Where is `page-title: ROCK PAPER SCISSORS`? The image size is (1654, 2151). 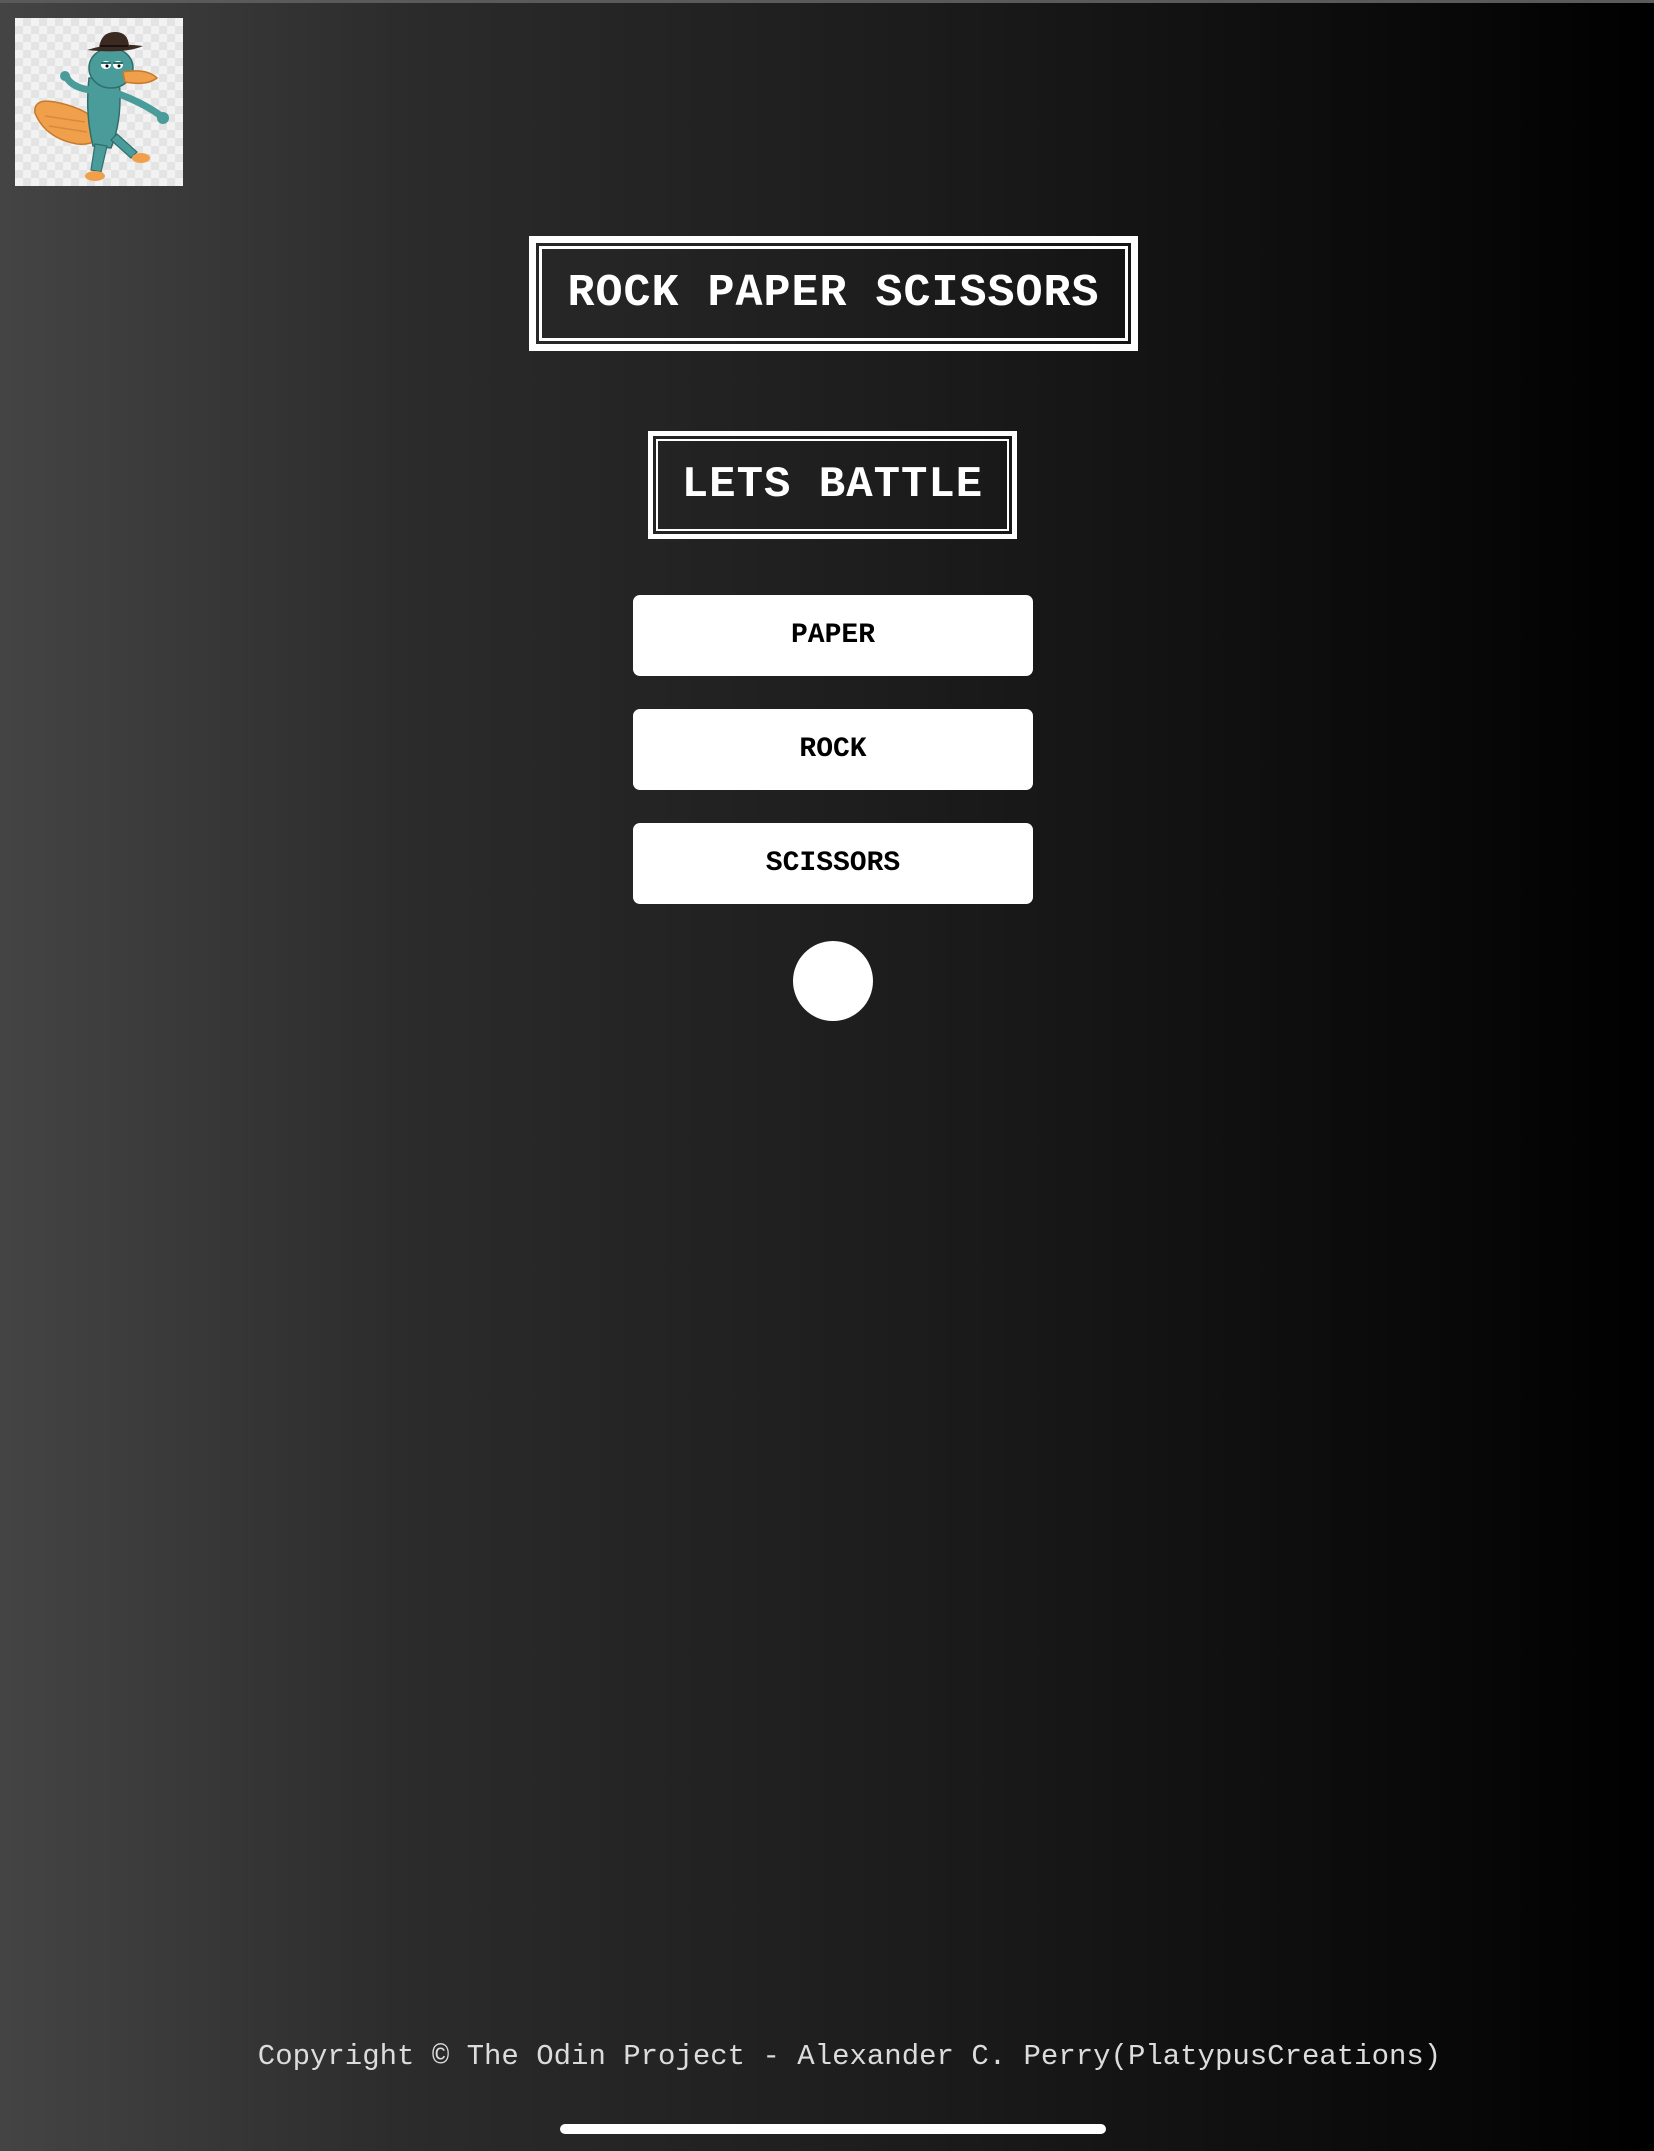
page-title: ROCK PAPER SCISSORS is located at coordinates (833, 293).